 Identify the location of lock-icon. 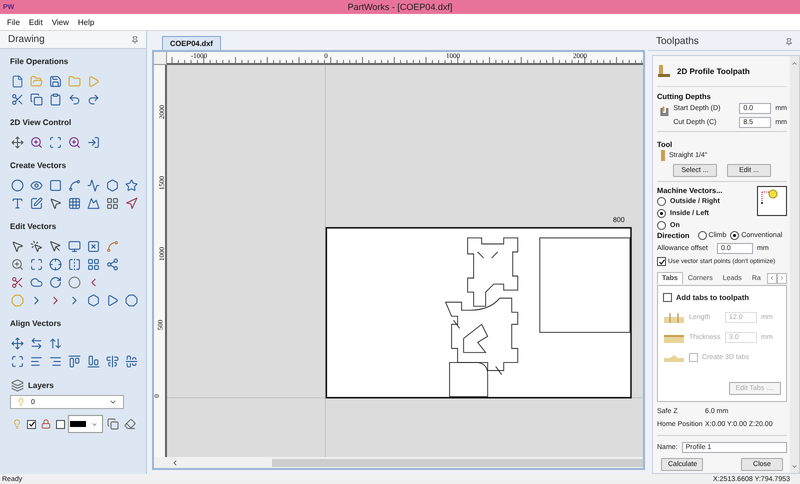
(46, 424).